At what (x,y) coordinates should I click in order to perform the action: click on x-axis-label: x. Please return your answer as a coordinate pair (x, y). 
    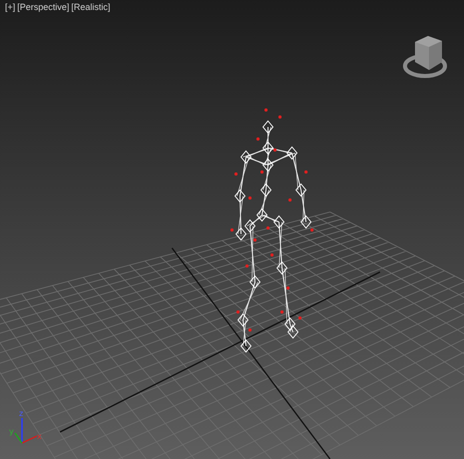
    Looking at the image, I should click on (39, 436).